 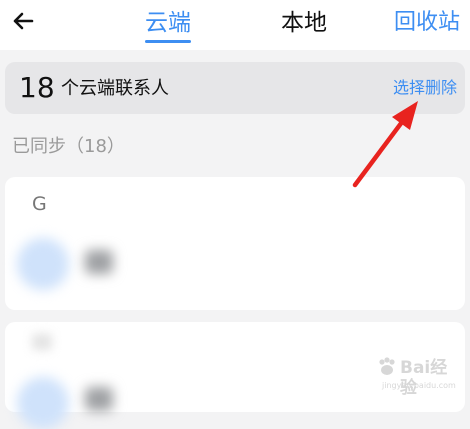 What do you see at coordinates (235, 88) in the screenshot?
I see `cloud-contacts-summary: 18 个云端联系人 选择删除` at bounding box center [235, 88].